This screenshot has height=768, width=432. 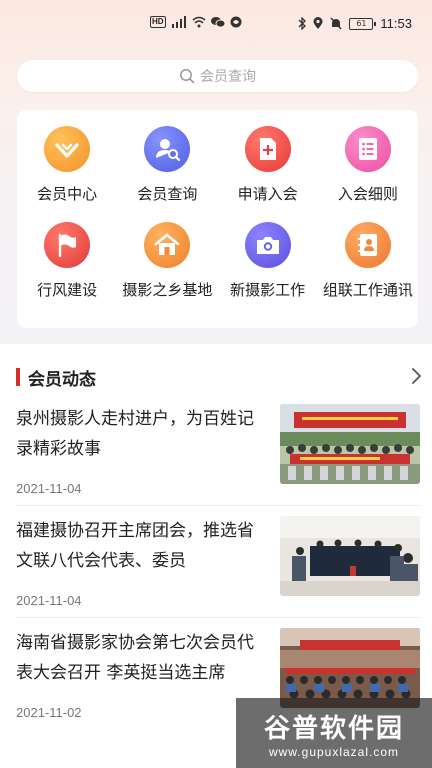 I want to click on watermark-logo: 谷普软件园 www.gupuxlazal.com, so click(x=334, y=733).